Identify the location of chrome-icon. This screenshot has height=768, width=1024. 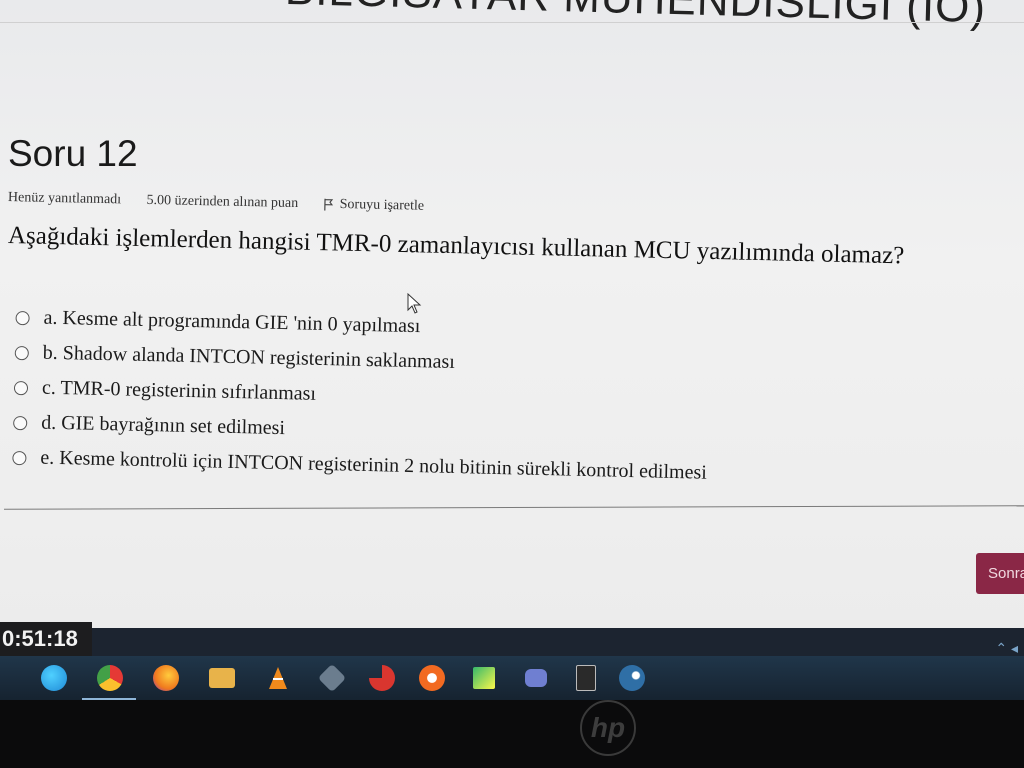
(110, 678).